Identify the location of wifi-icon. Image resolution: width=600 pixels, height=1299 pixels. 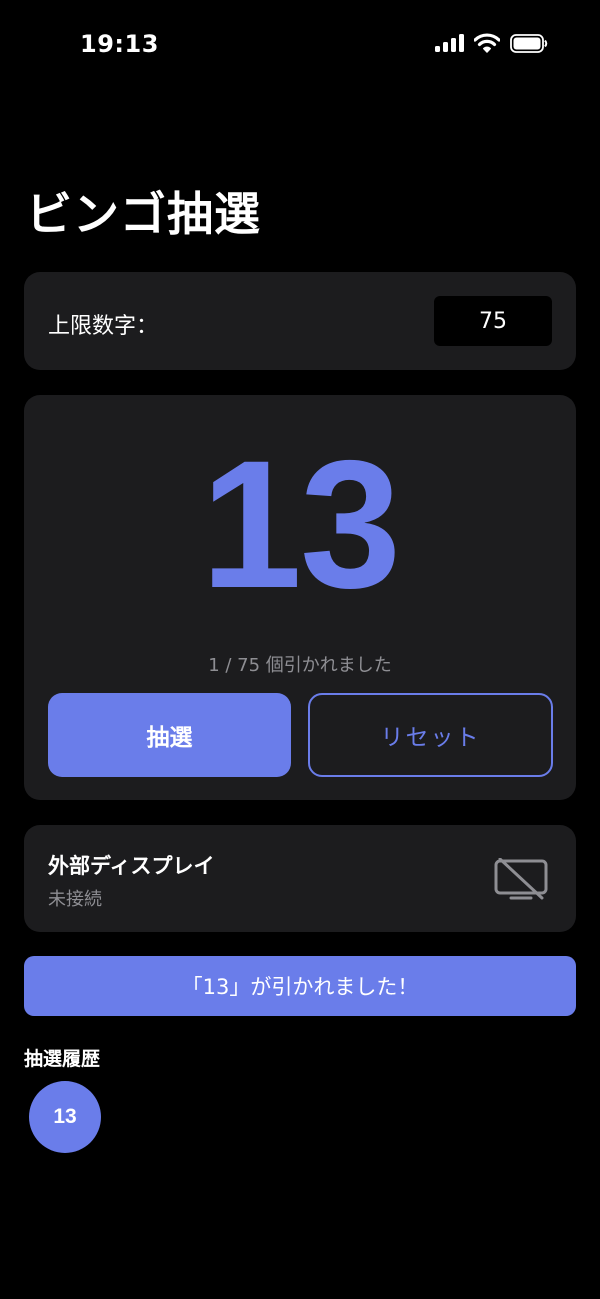
(487, 43).